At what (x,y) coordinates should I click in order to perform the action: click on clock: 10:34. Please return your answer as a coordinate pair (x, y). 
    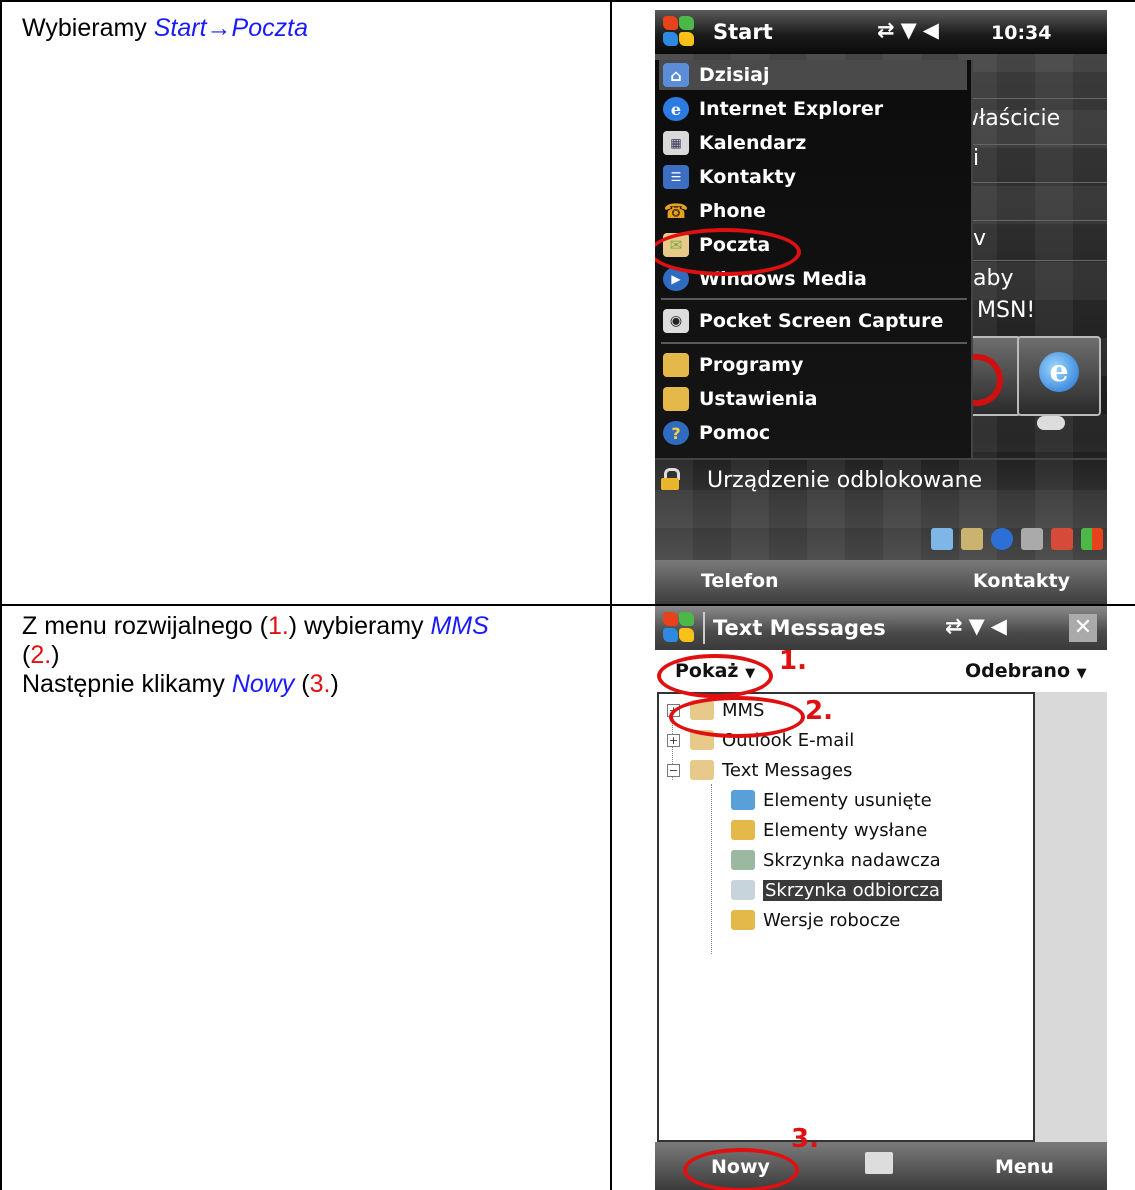
    Looking at the image, I should click on (1021, 33).